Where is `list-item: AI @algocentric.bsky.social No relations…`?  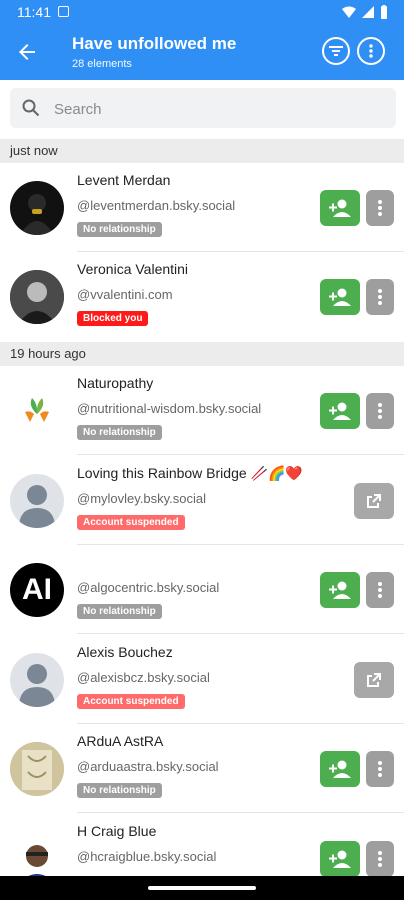
list-item: AI @algocentric.bsky.social No relations… is located at coordinates (202, 590).